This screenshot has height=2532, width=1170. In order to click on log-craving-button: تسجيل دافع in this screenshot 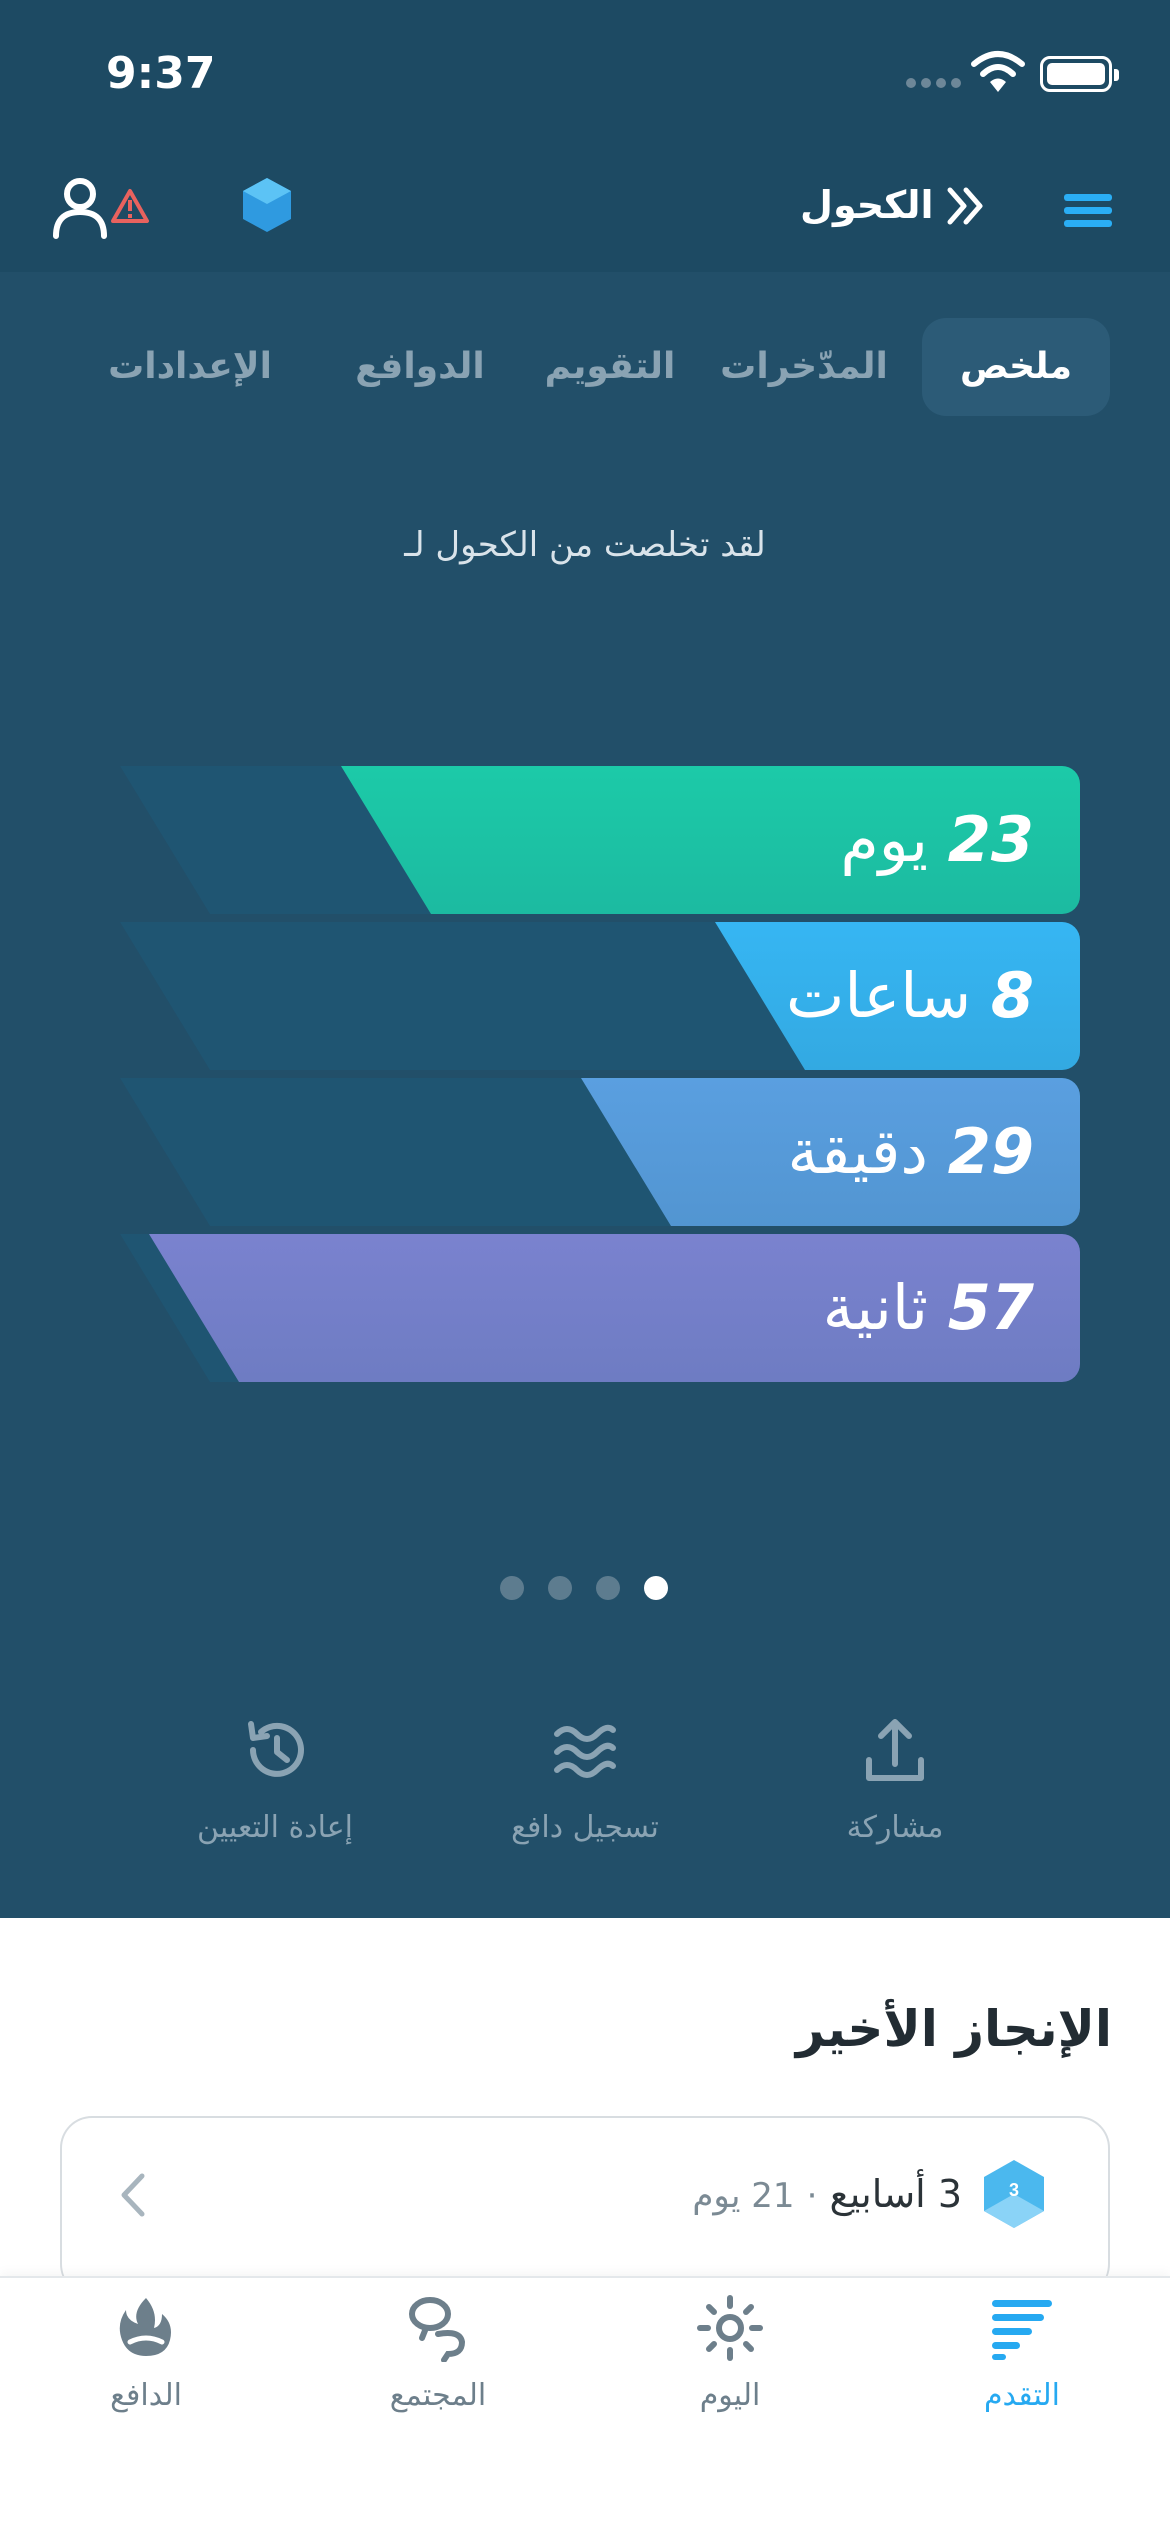, I will do `click(585, 1791)`.